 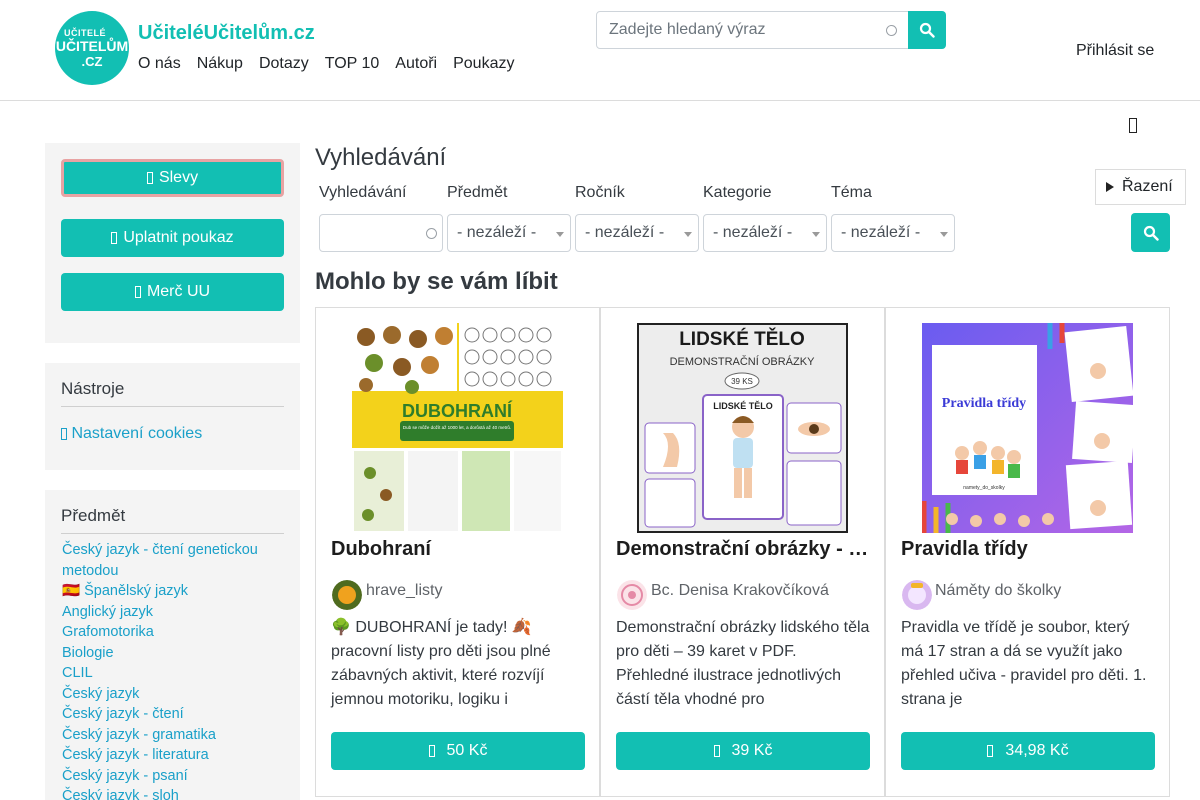 What do you see at coordinates (483, 64) in the screenshot?
I see `nav-vouchers: Poukazy` at bounding box center [483, 64].